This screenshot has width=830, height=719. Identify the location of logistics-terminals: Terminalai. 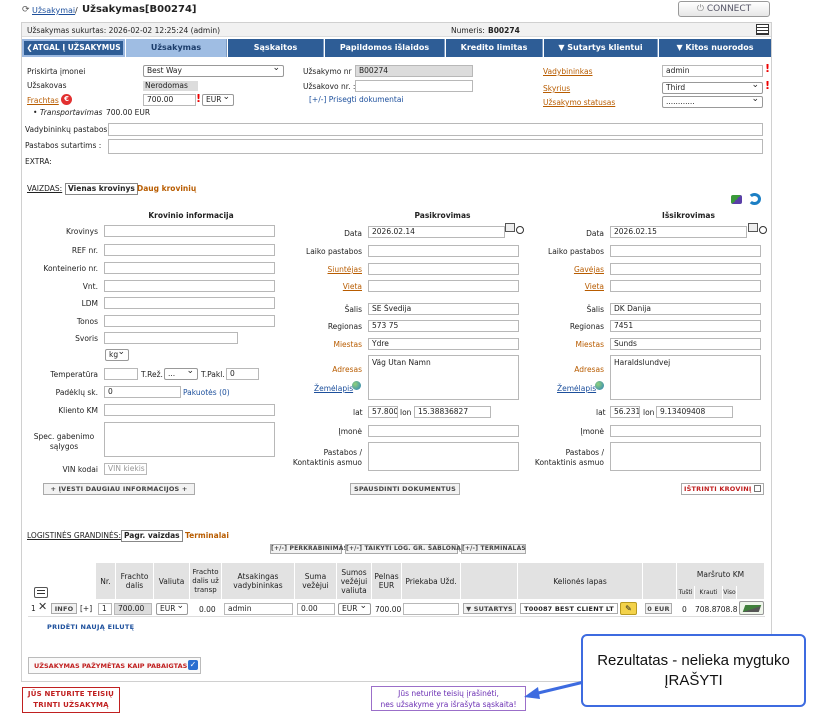
(207, 536).